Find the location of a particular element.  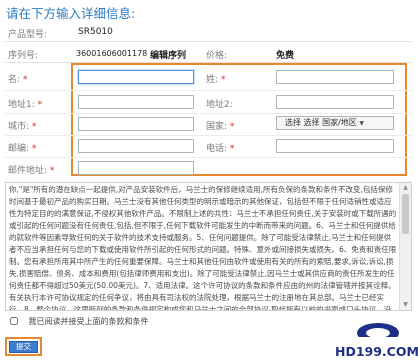

serial-label: 序列号: is located at coordinates (23, 56).